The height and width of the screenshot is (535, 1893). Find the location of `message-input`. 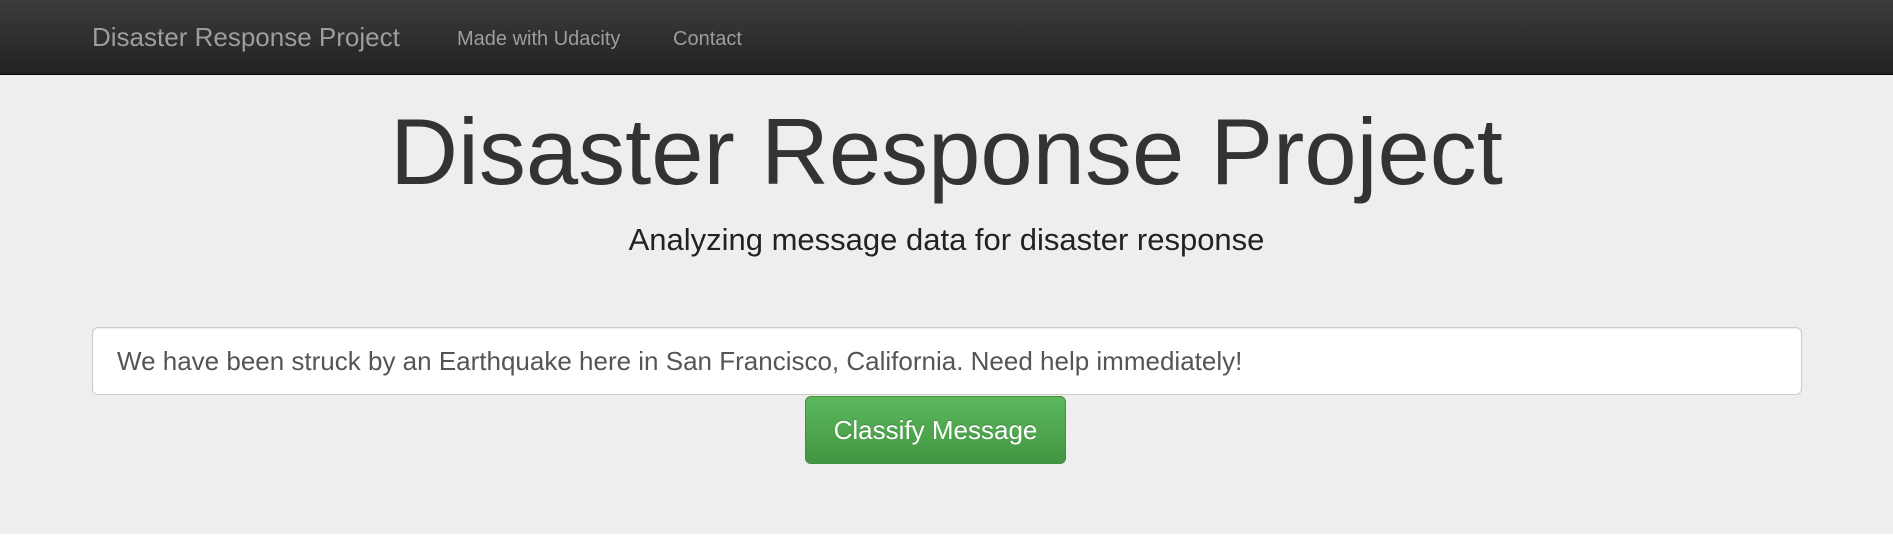

message-input is located at coordinates (947, 361).